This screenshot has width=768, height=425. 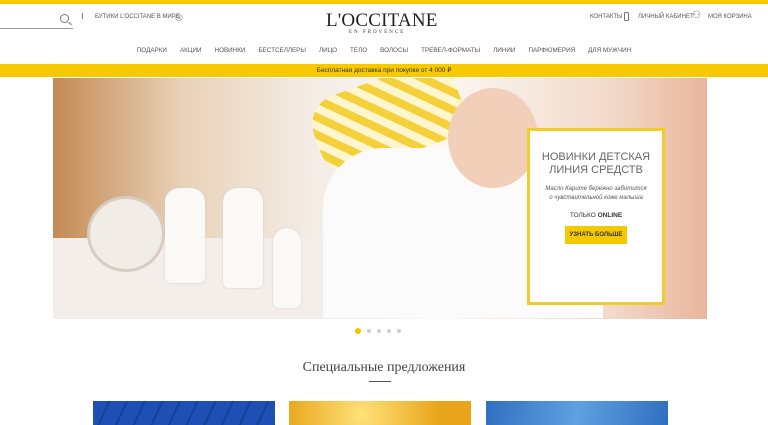 What do you see at coordinates (191, 50) in the screenshot?
I see `nav-sales: АКЦИИ` at bounding box center [191, 50].